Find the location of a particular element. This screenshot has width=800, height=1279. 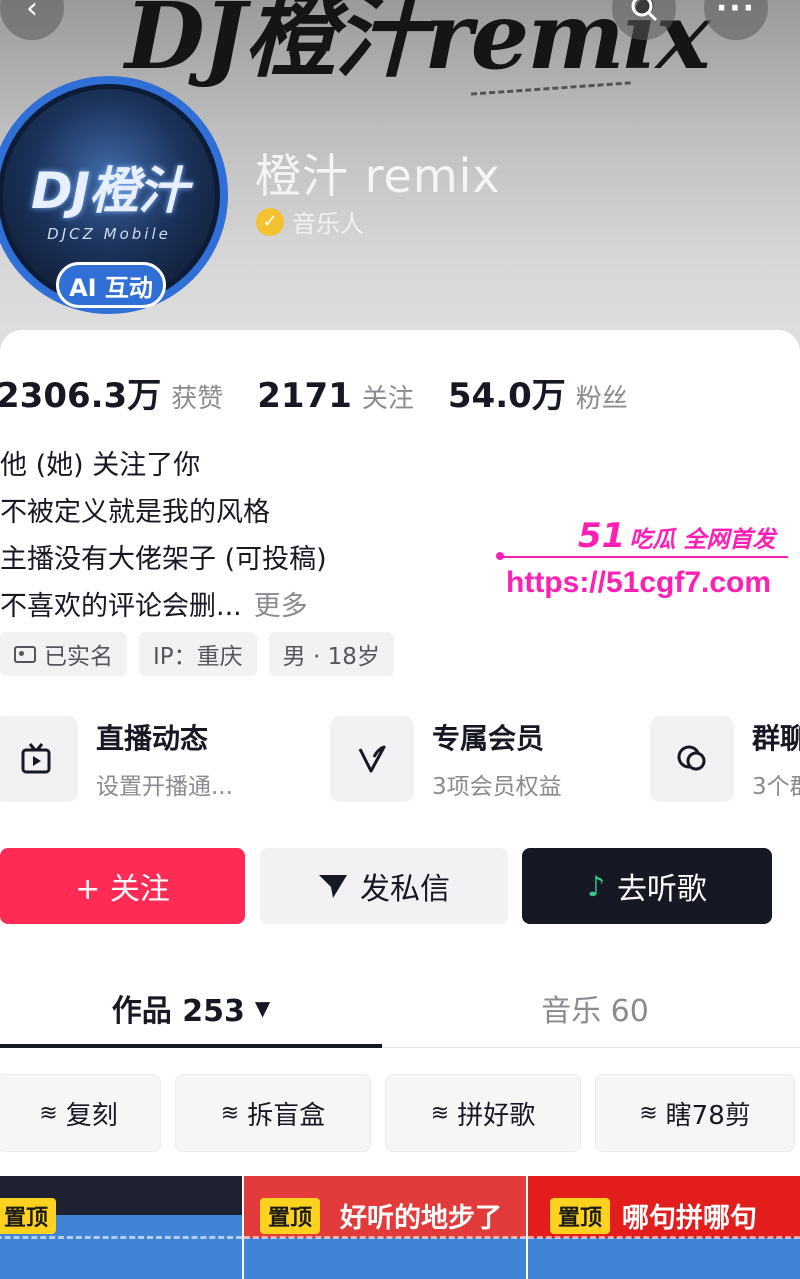

more-dots-icon: ··· is located at coordinates (736, 13).